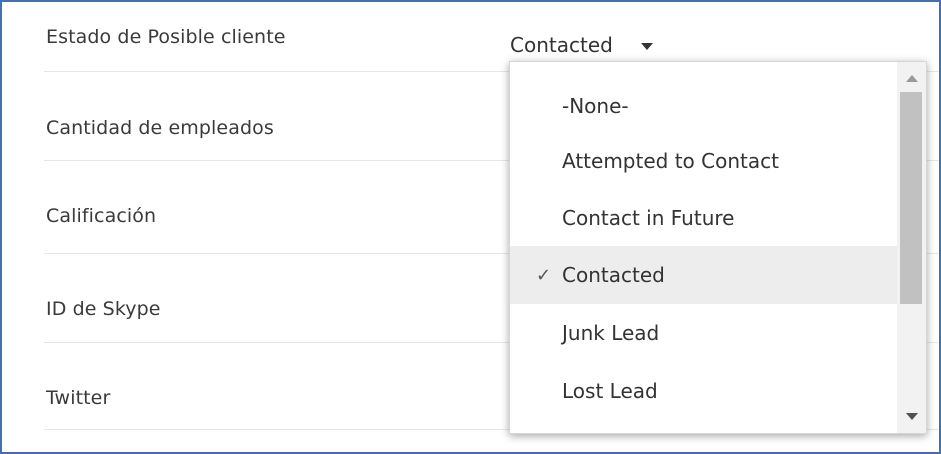  Describe the element at coordinates (561, 45) in the screenshot. I see `lead-status-select-value: Contacted` at that location.